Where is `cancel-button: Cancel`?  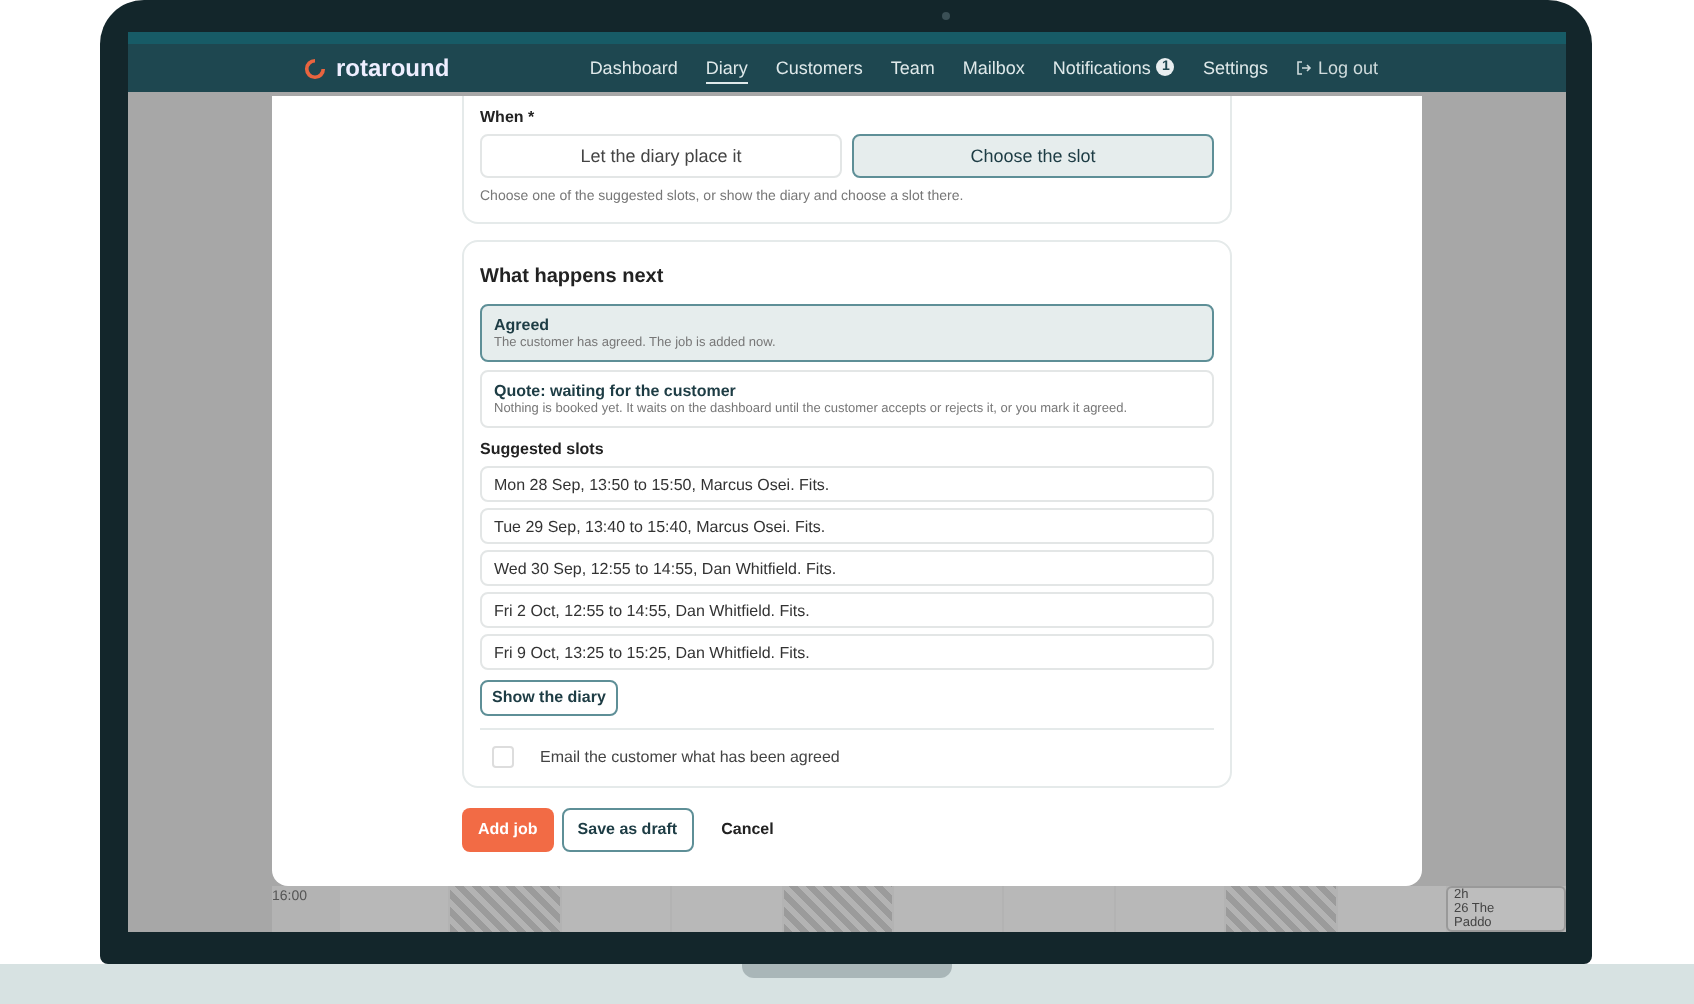
cancel-button: Cancel is located at coordinates (747, 829).